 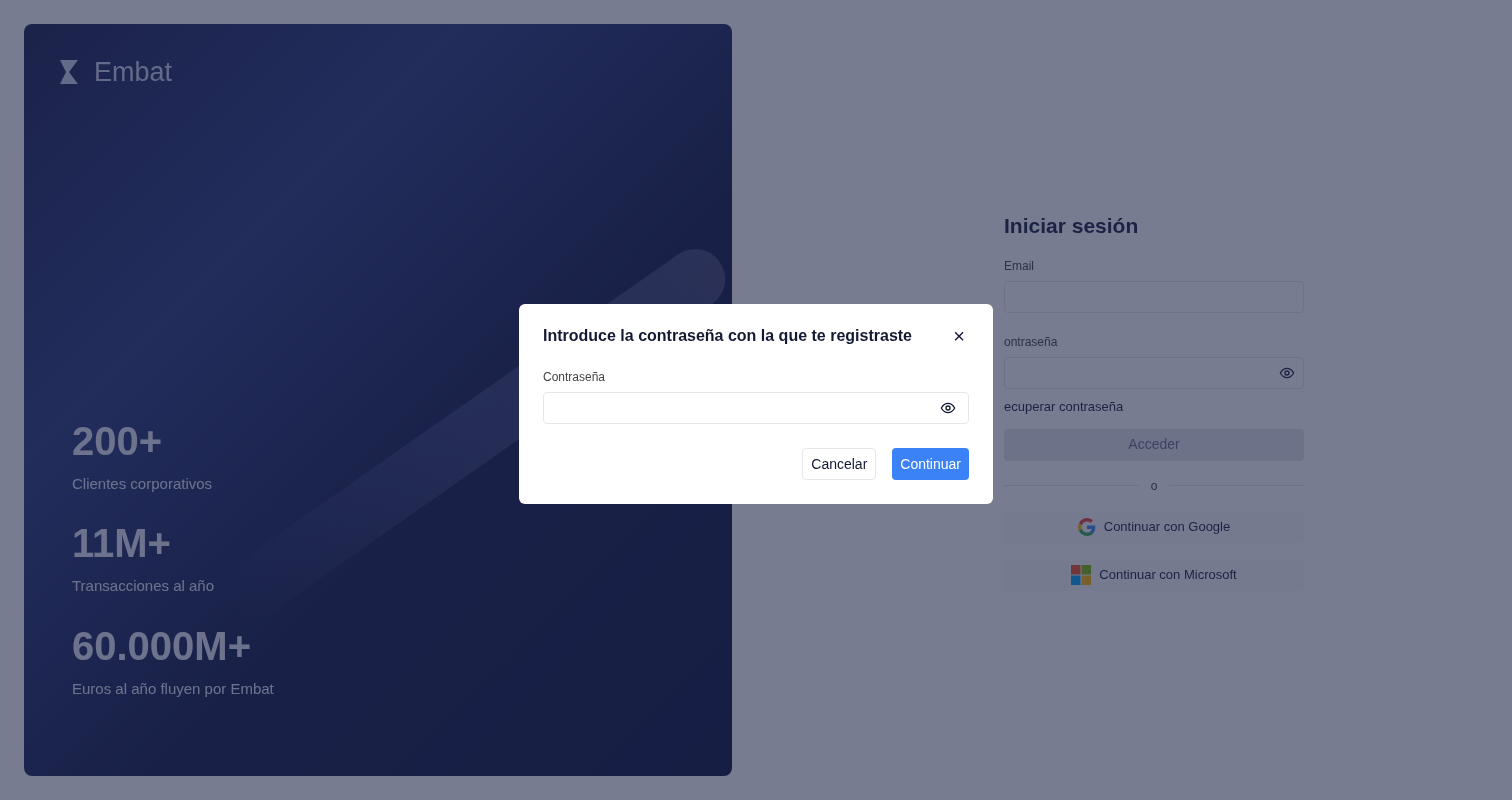 I want to click on eye-icon, so click(x=948, y=408).